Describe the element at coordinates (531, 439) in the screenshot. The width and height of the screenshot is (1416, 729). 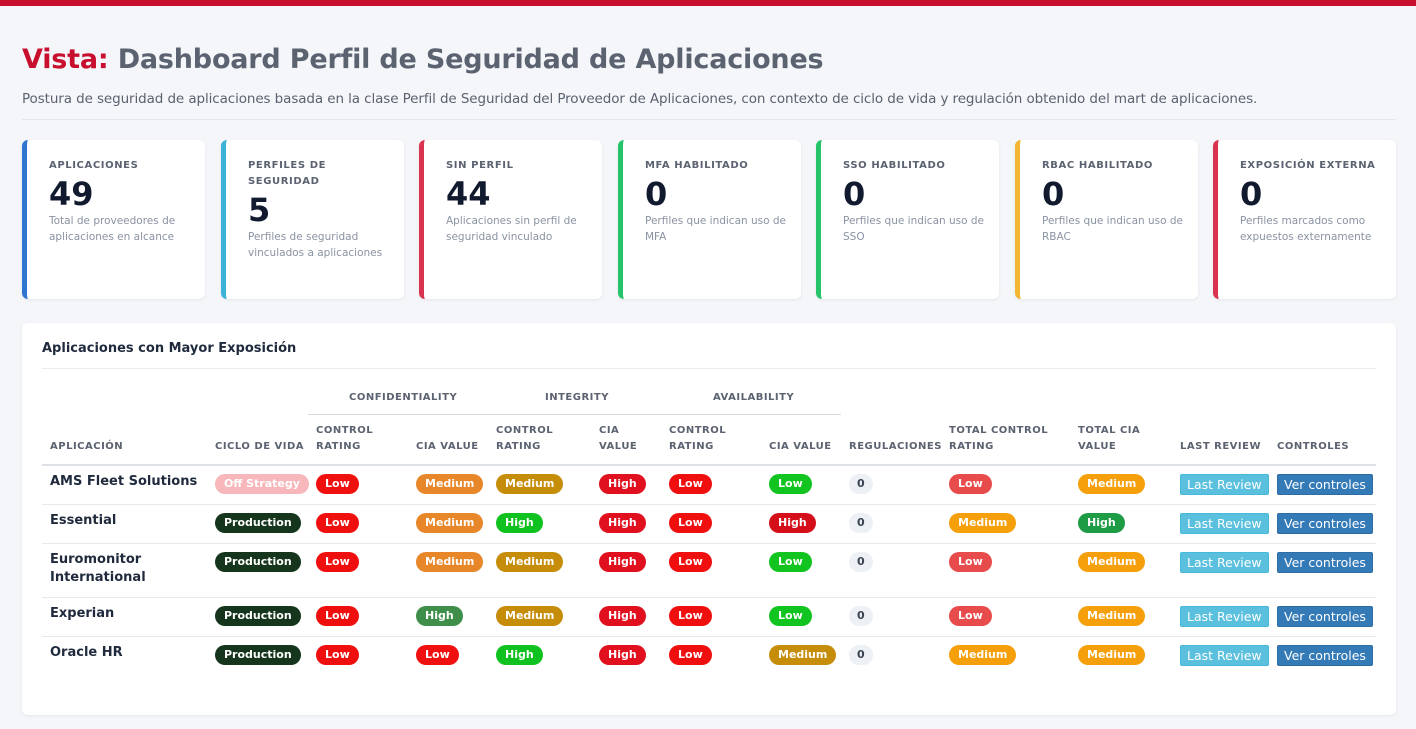
I see `column-header-int-control-rating: CONTROL RATING` at that location.